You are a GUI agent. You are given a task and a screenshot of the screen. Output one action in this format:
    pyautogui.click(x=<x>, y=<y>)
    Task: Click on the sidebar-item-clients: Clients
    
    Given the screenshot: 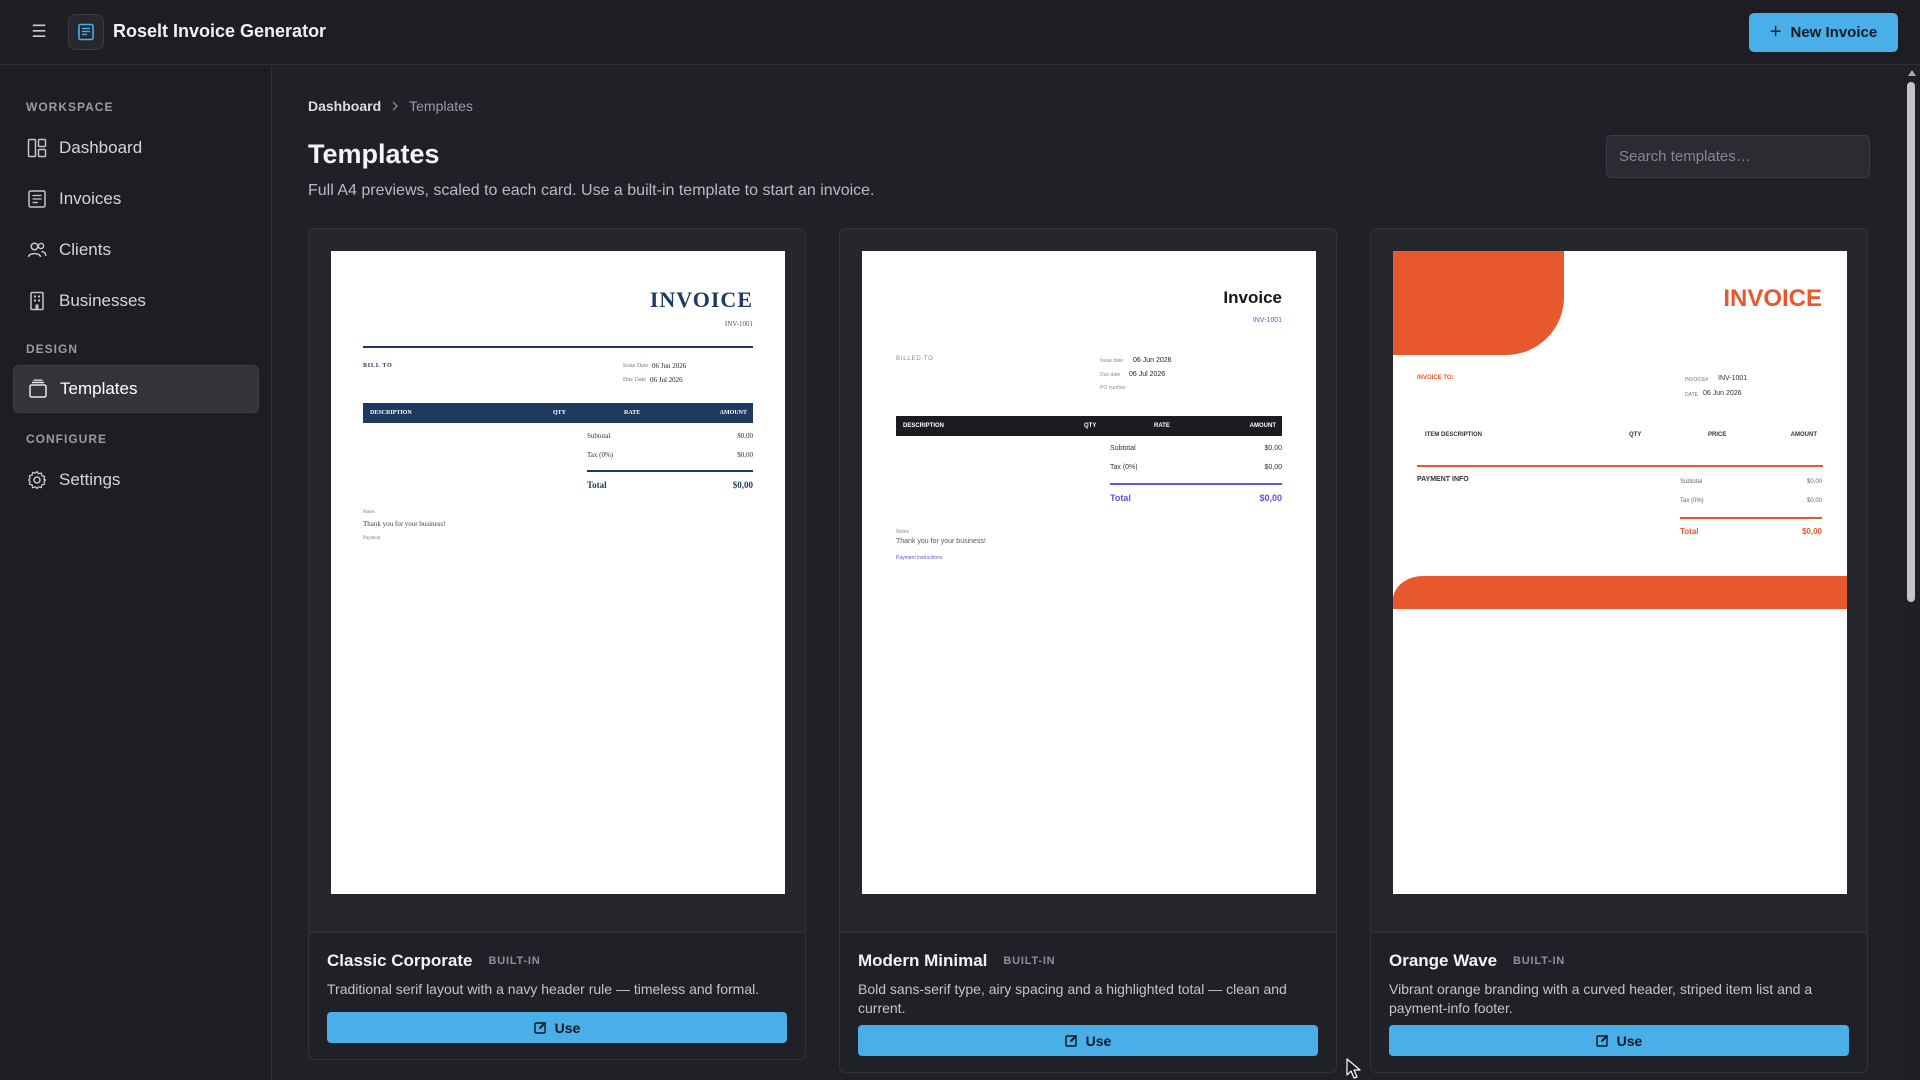 What is the action you would take?
    pyautogui.click(x=136, y=250)
    